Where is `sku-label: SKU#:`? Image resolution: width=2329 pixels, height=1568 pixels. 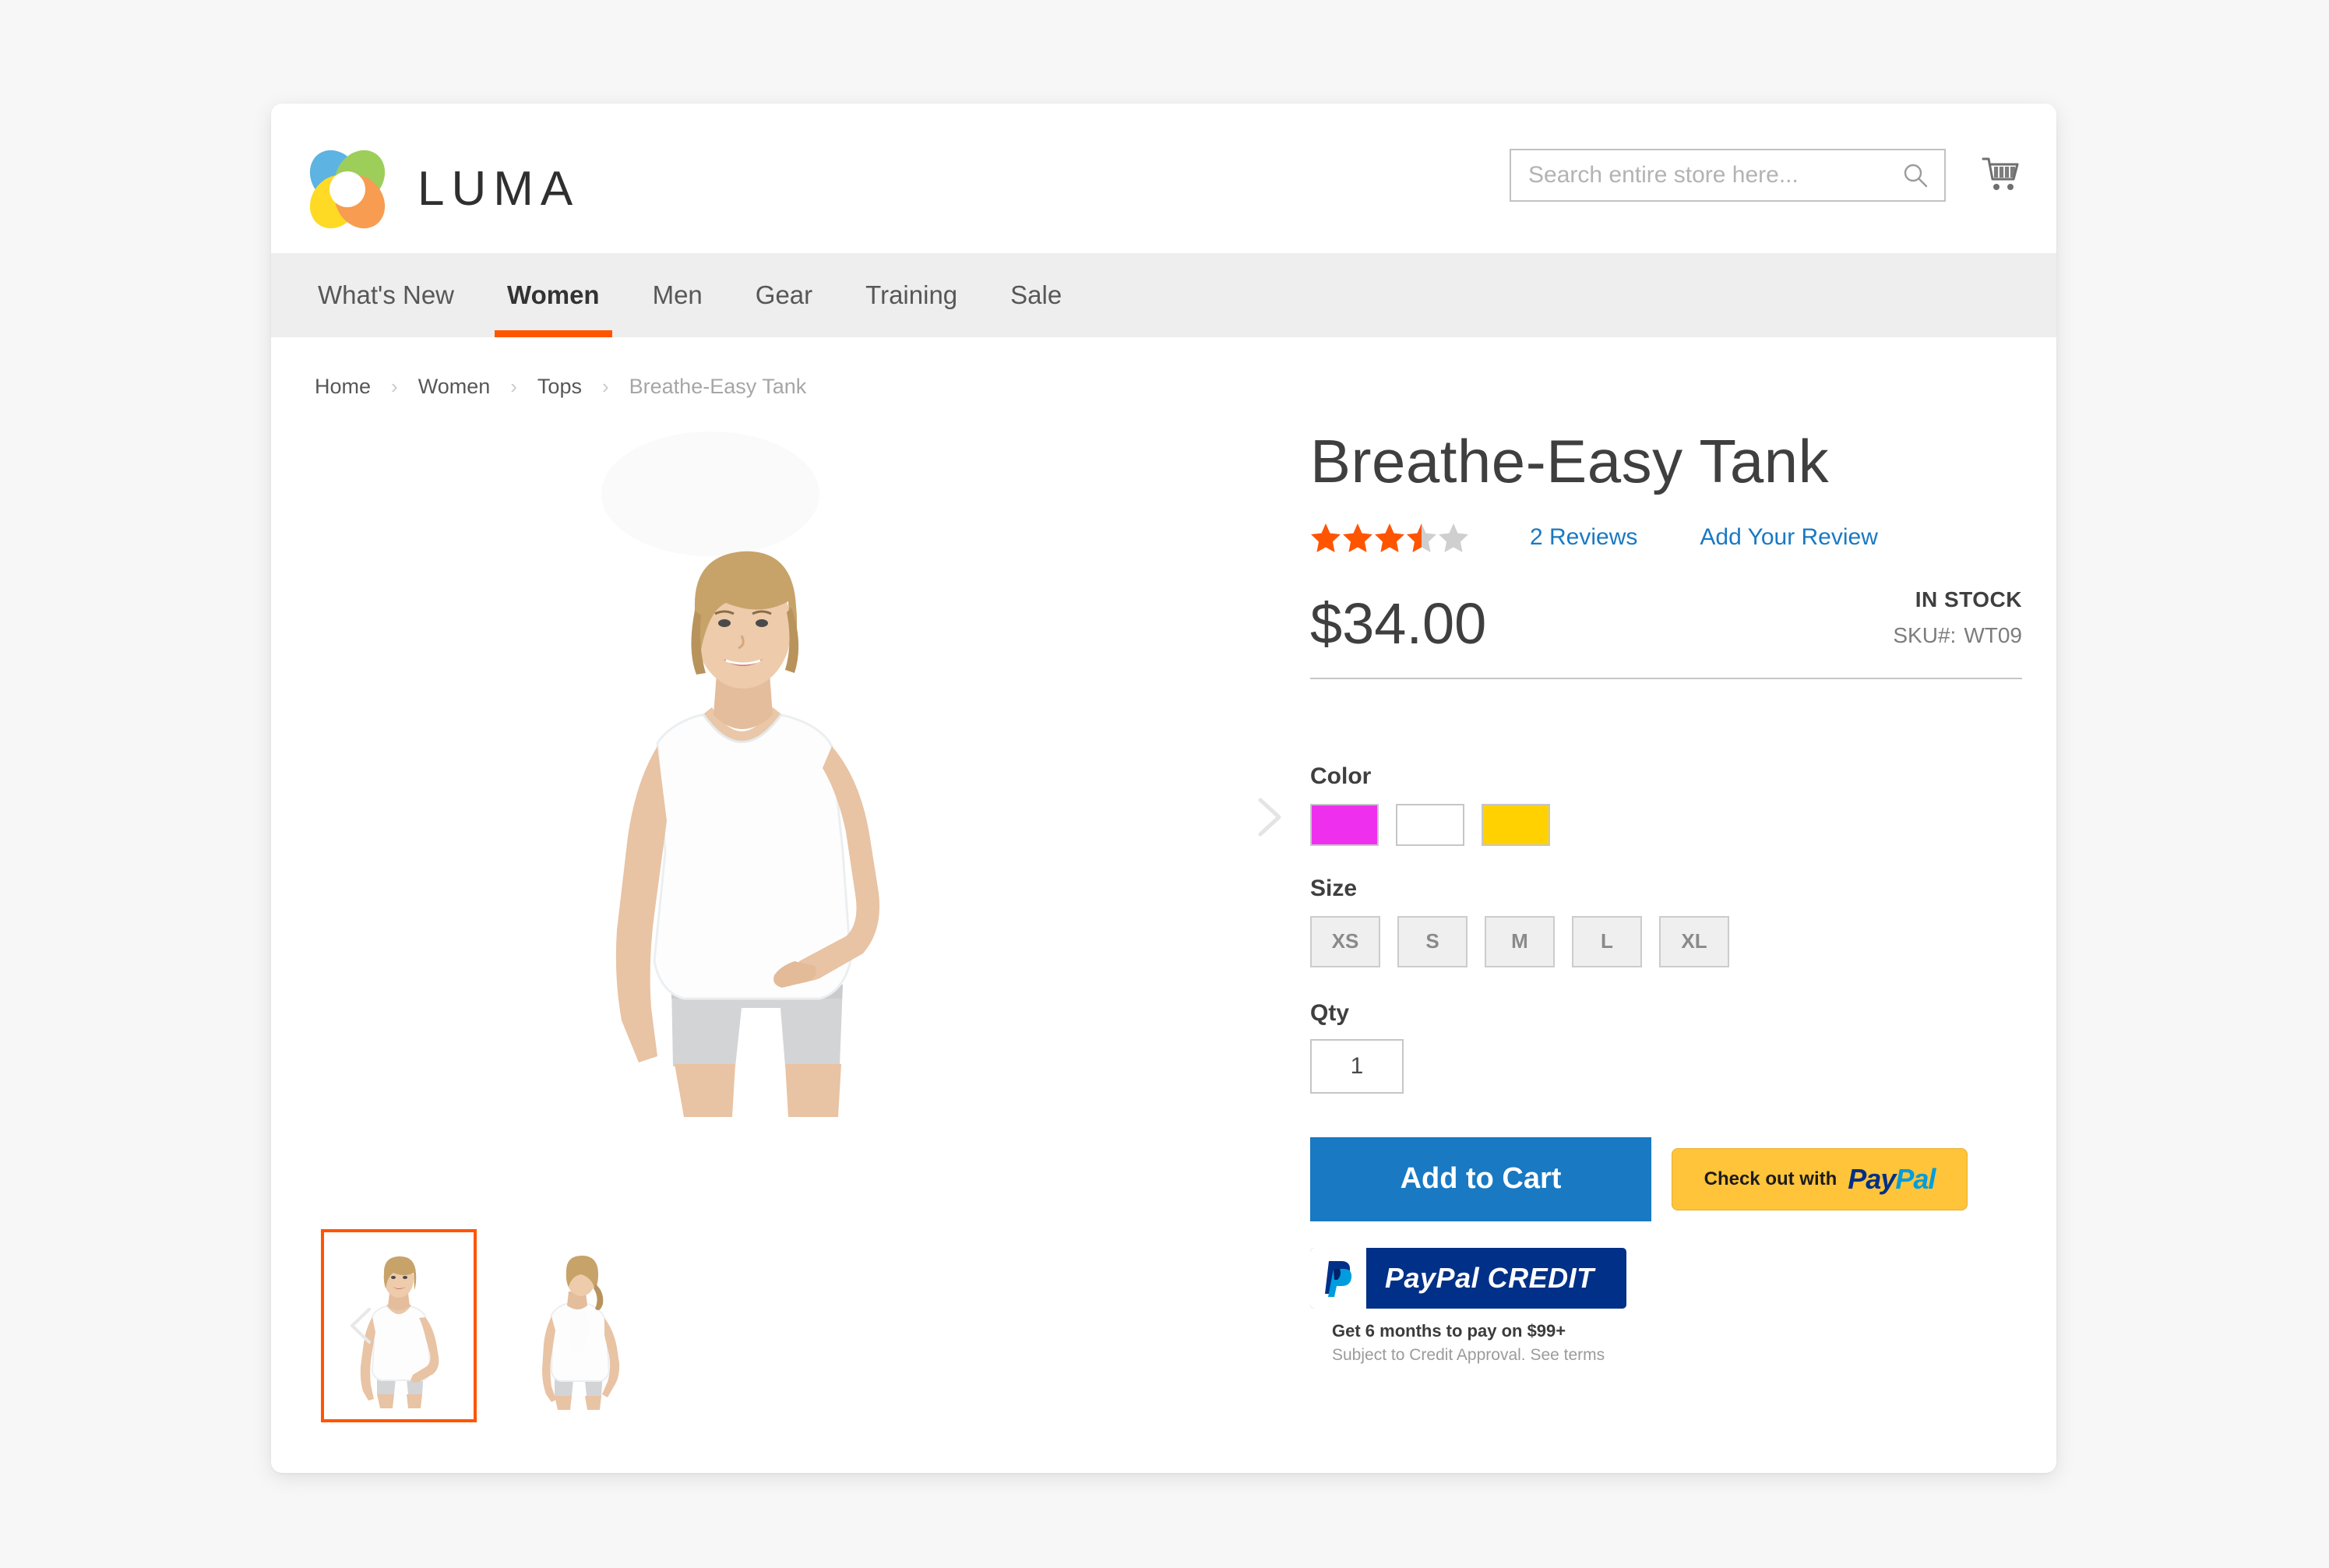
sku-label: SKU#: is located at coordinates (1925, 634).